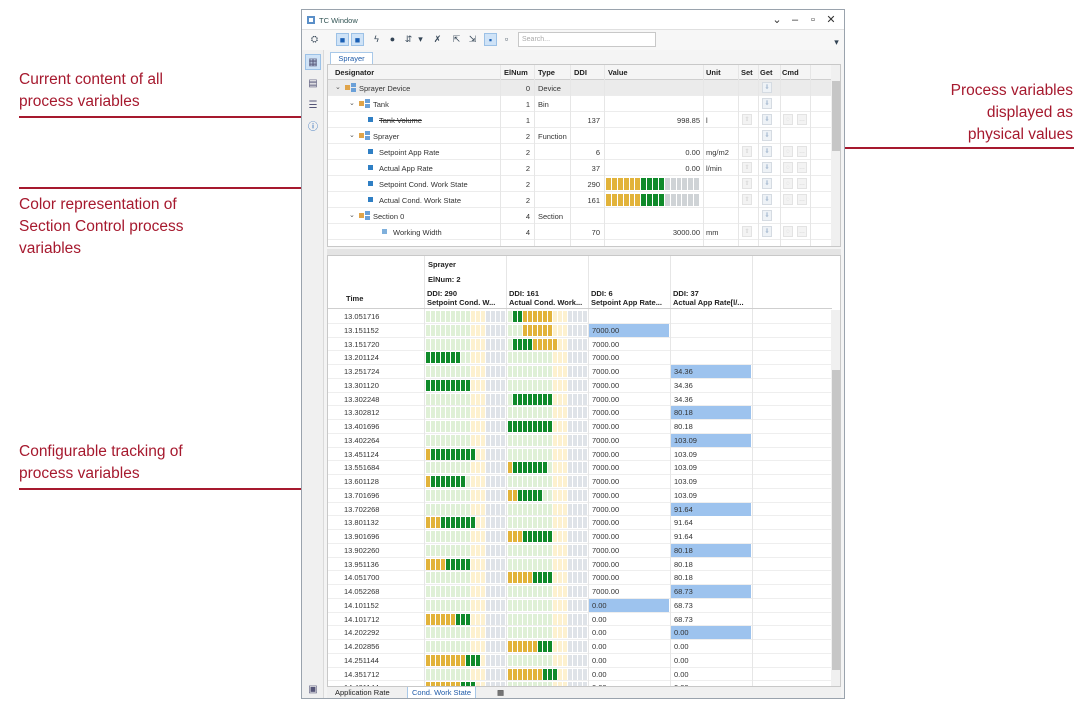 Image resolution: width=1080 pixels, height=709 pixels. Describe the element at coordinates (500, 692) in the screenshot. I see `add-tab-icon: ▦` at that location.